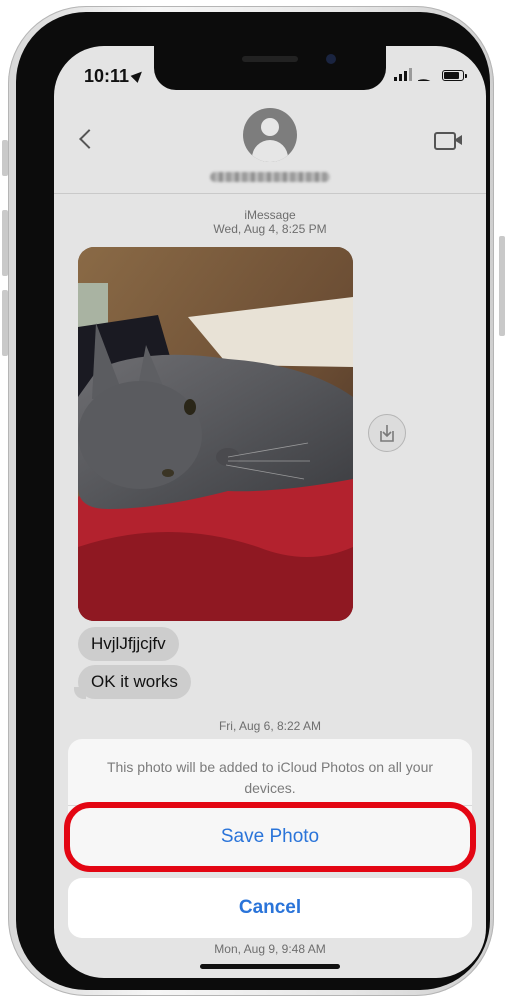 Image resolution: width=507 pixels, height=1001 pixels. I want to click on back-chevron-icon, so click(86, 140).